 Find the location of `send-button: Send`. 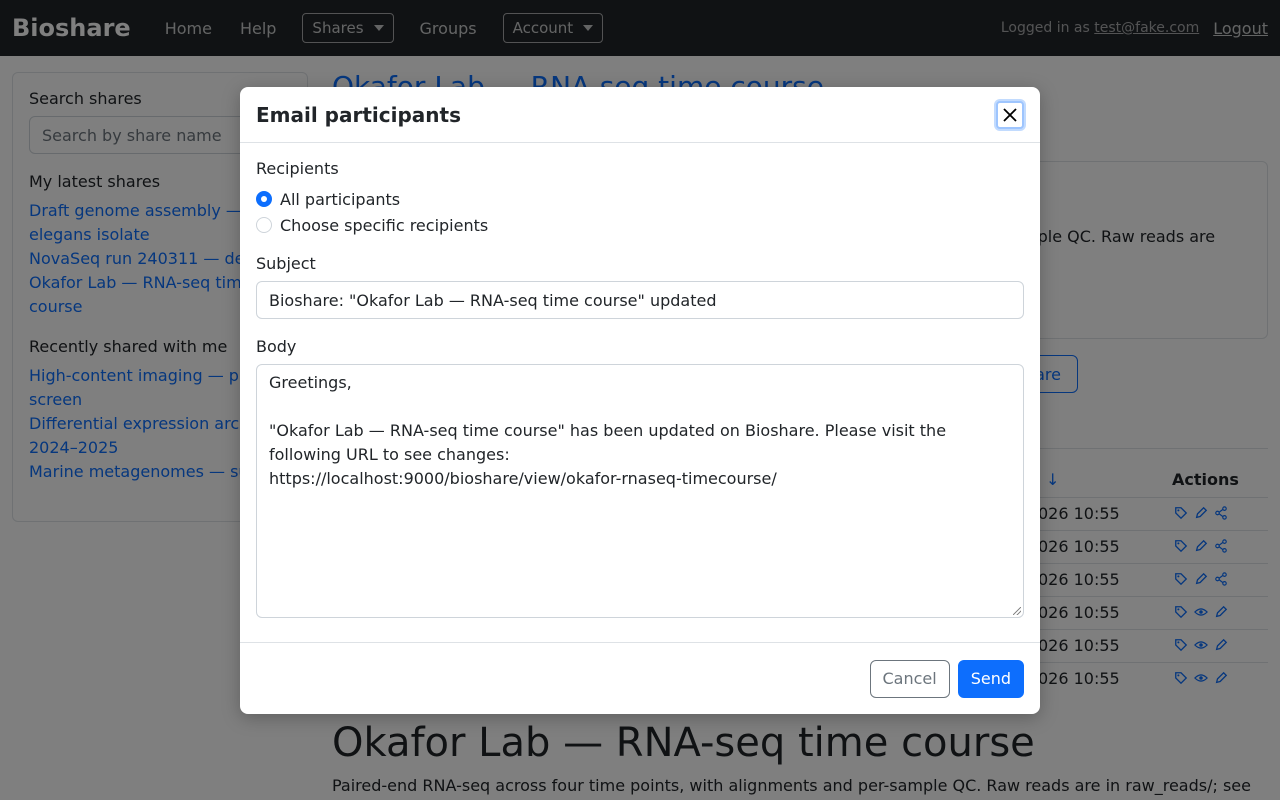

send-button: Send is located at coordinates (990, 678).